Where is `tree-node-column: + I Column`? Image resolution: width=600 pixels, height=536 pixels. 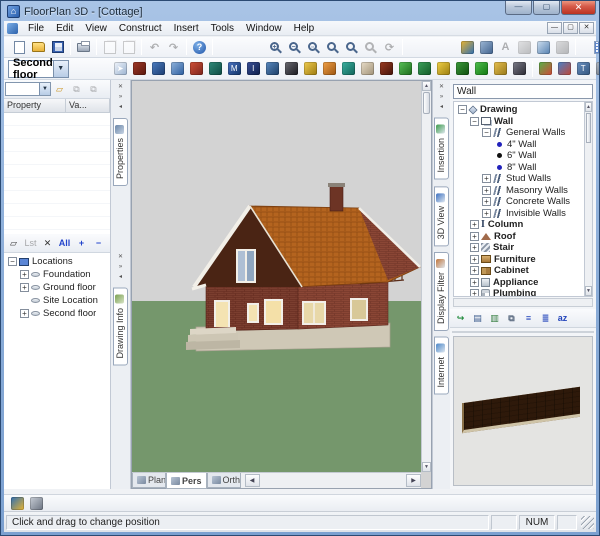 tree-node-column: + I Column is located at coordinates (520, 225).